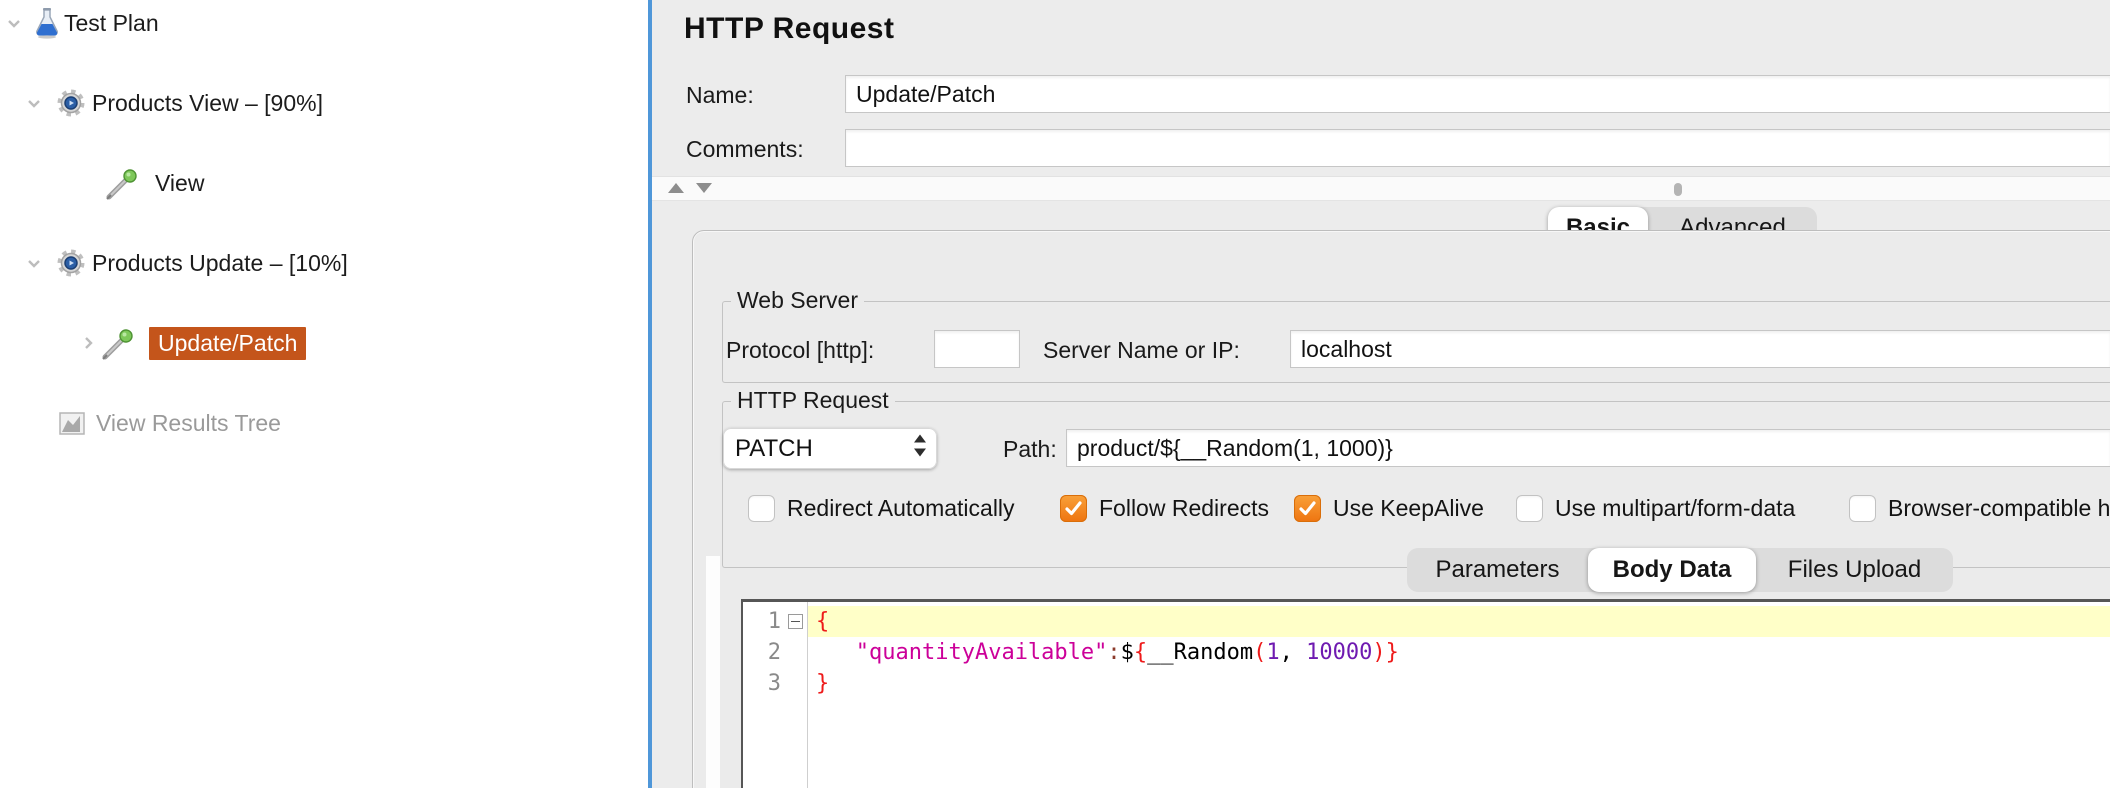 This screenshot has width=2110, height=788. What do you see at coordinates (1854, 570) in the screenshot?
I see `tab-files-upload: Files Upload` at bounding box center [1854, 570].